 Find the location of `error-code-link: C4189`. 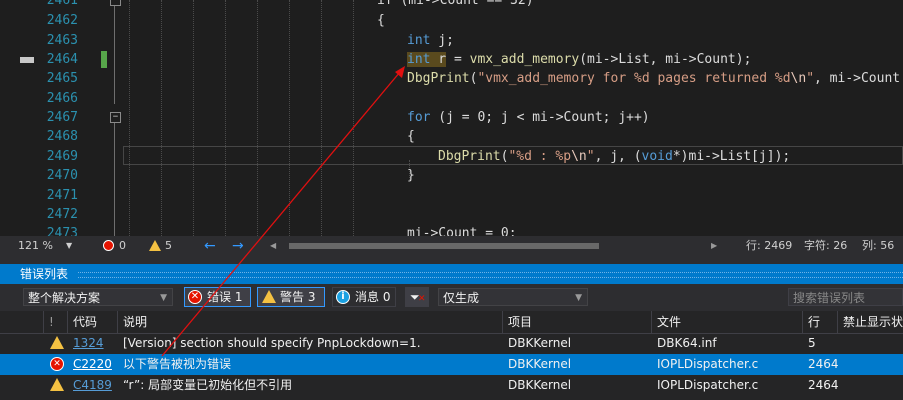

error-code-link: C4189 is located at coordinates (92, 385).